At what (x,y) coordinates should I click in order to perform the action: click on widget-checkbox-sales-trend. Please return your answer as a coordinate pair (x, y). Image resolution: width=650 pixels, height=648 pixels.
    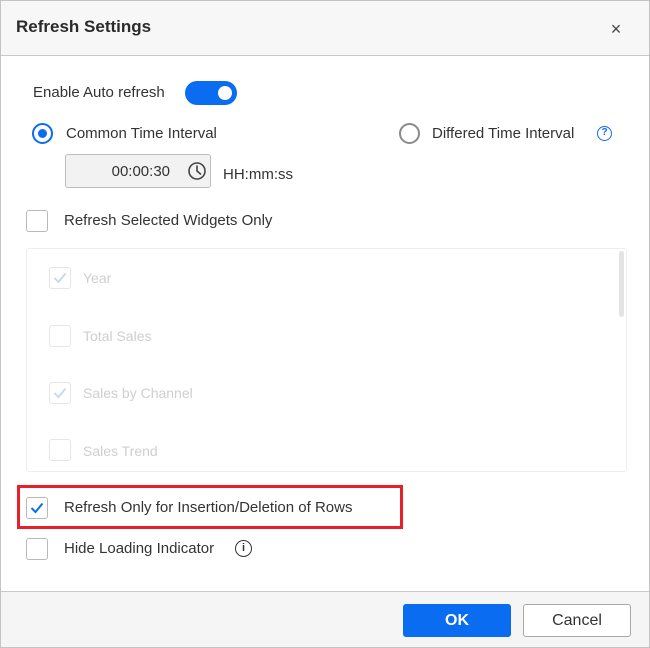
    Looking at the image, I should click on (60, 450).